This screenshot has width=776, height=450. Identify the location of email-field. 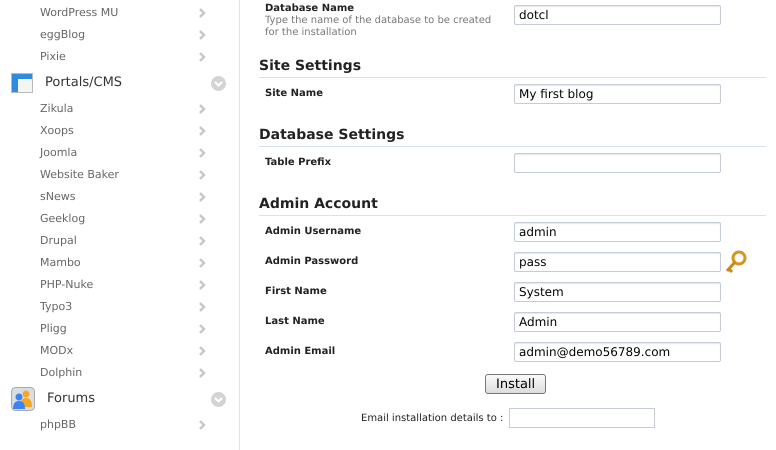
(582, 418).